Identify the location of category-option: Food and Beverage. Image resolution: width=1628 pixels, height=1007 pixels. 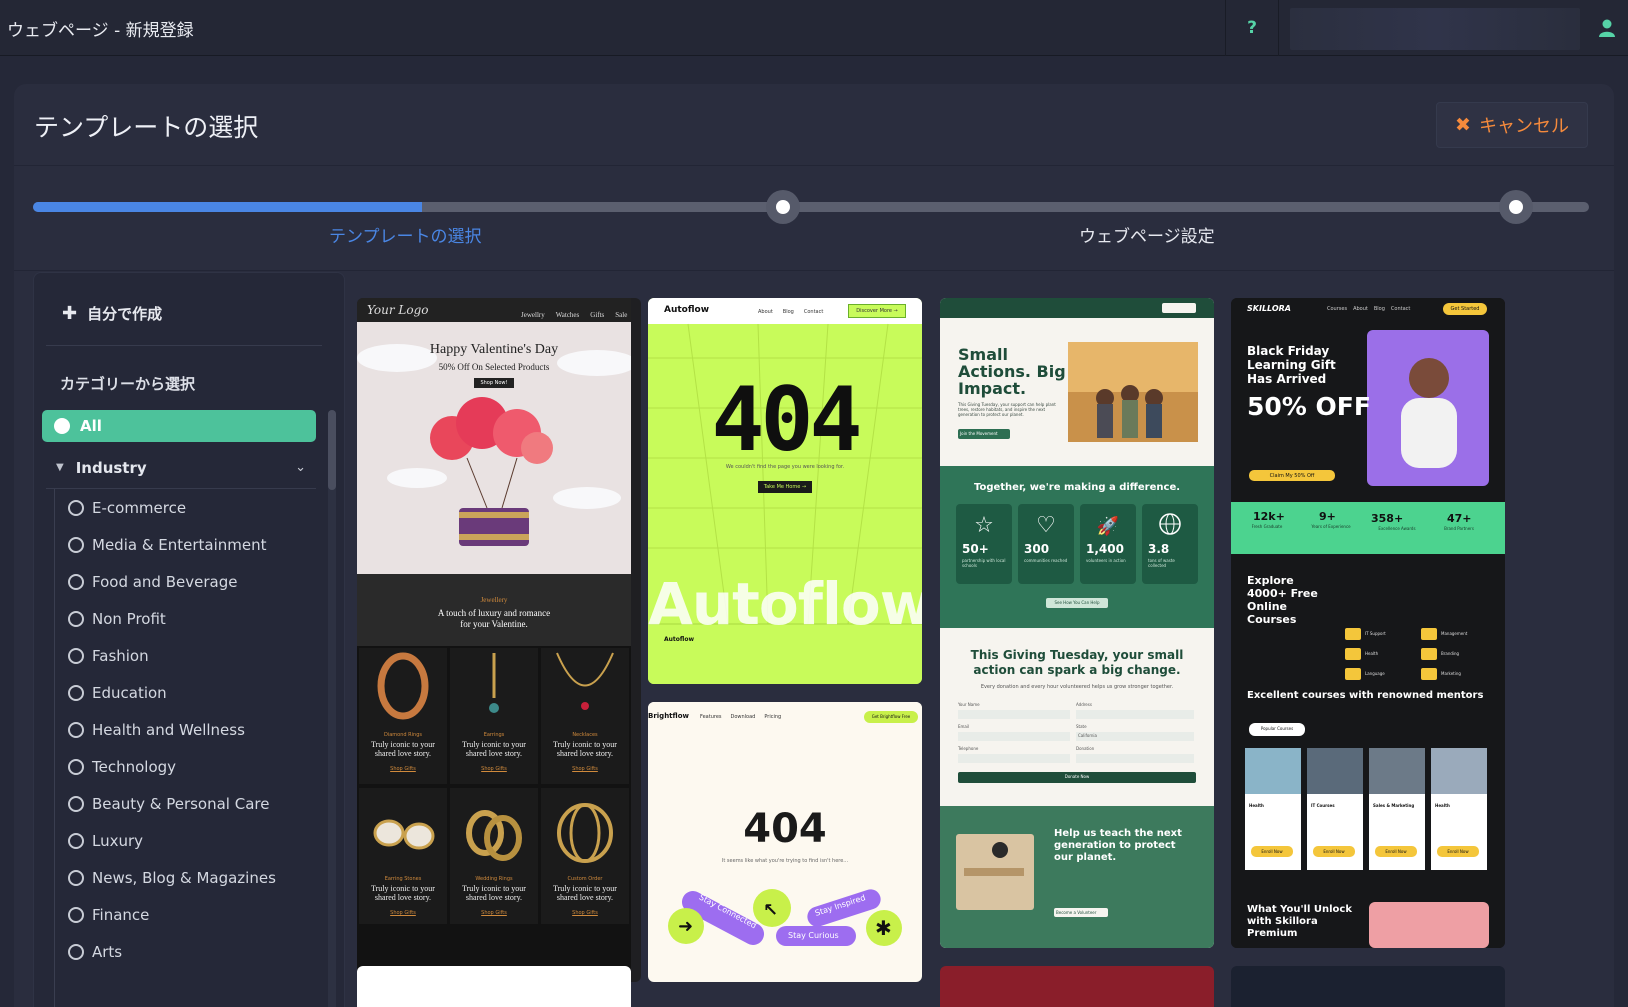
(152, 582).